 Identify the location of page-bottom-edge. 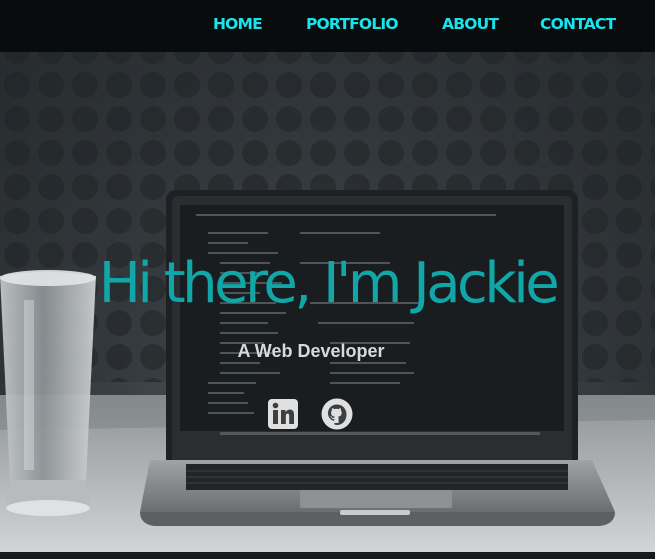
(327, 555).